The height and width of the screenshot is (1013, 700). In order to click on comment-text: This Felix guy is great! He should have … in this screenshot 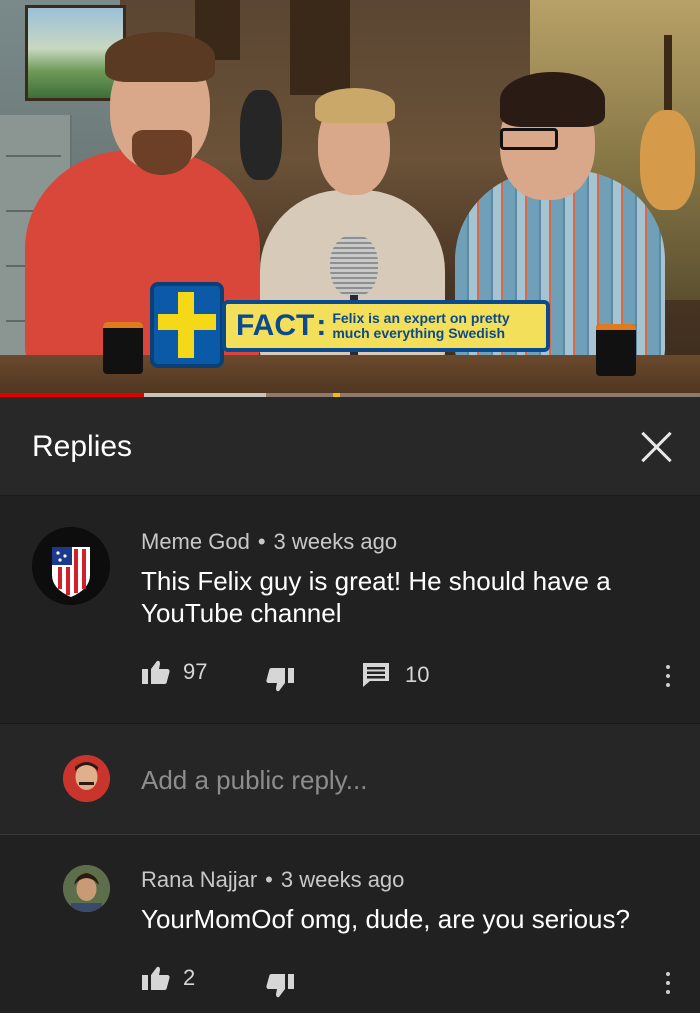, I will do `click(376, 597)`.